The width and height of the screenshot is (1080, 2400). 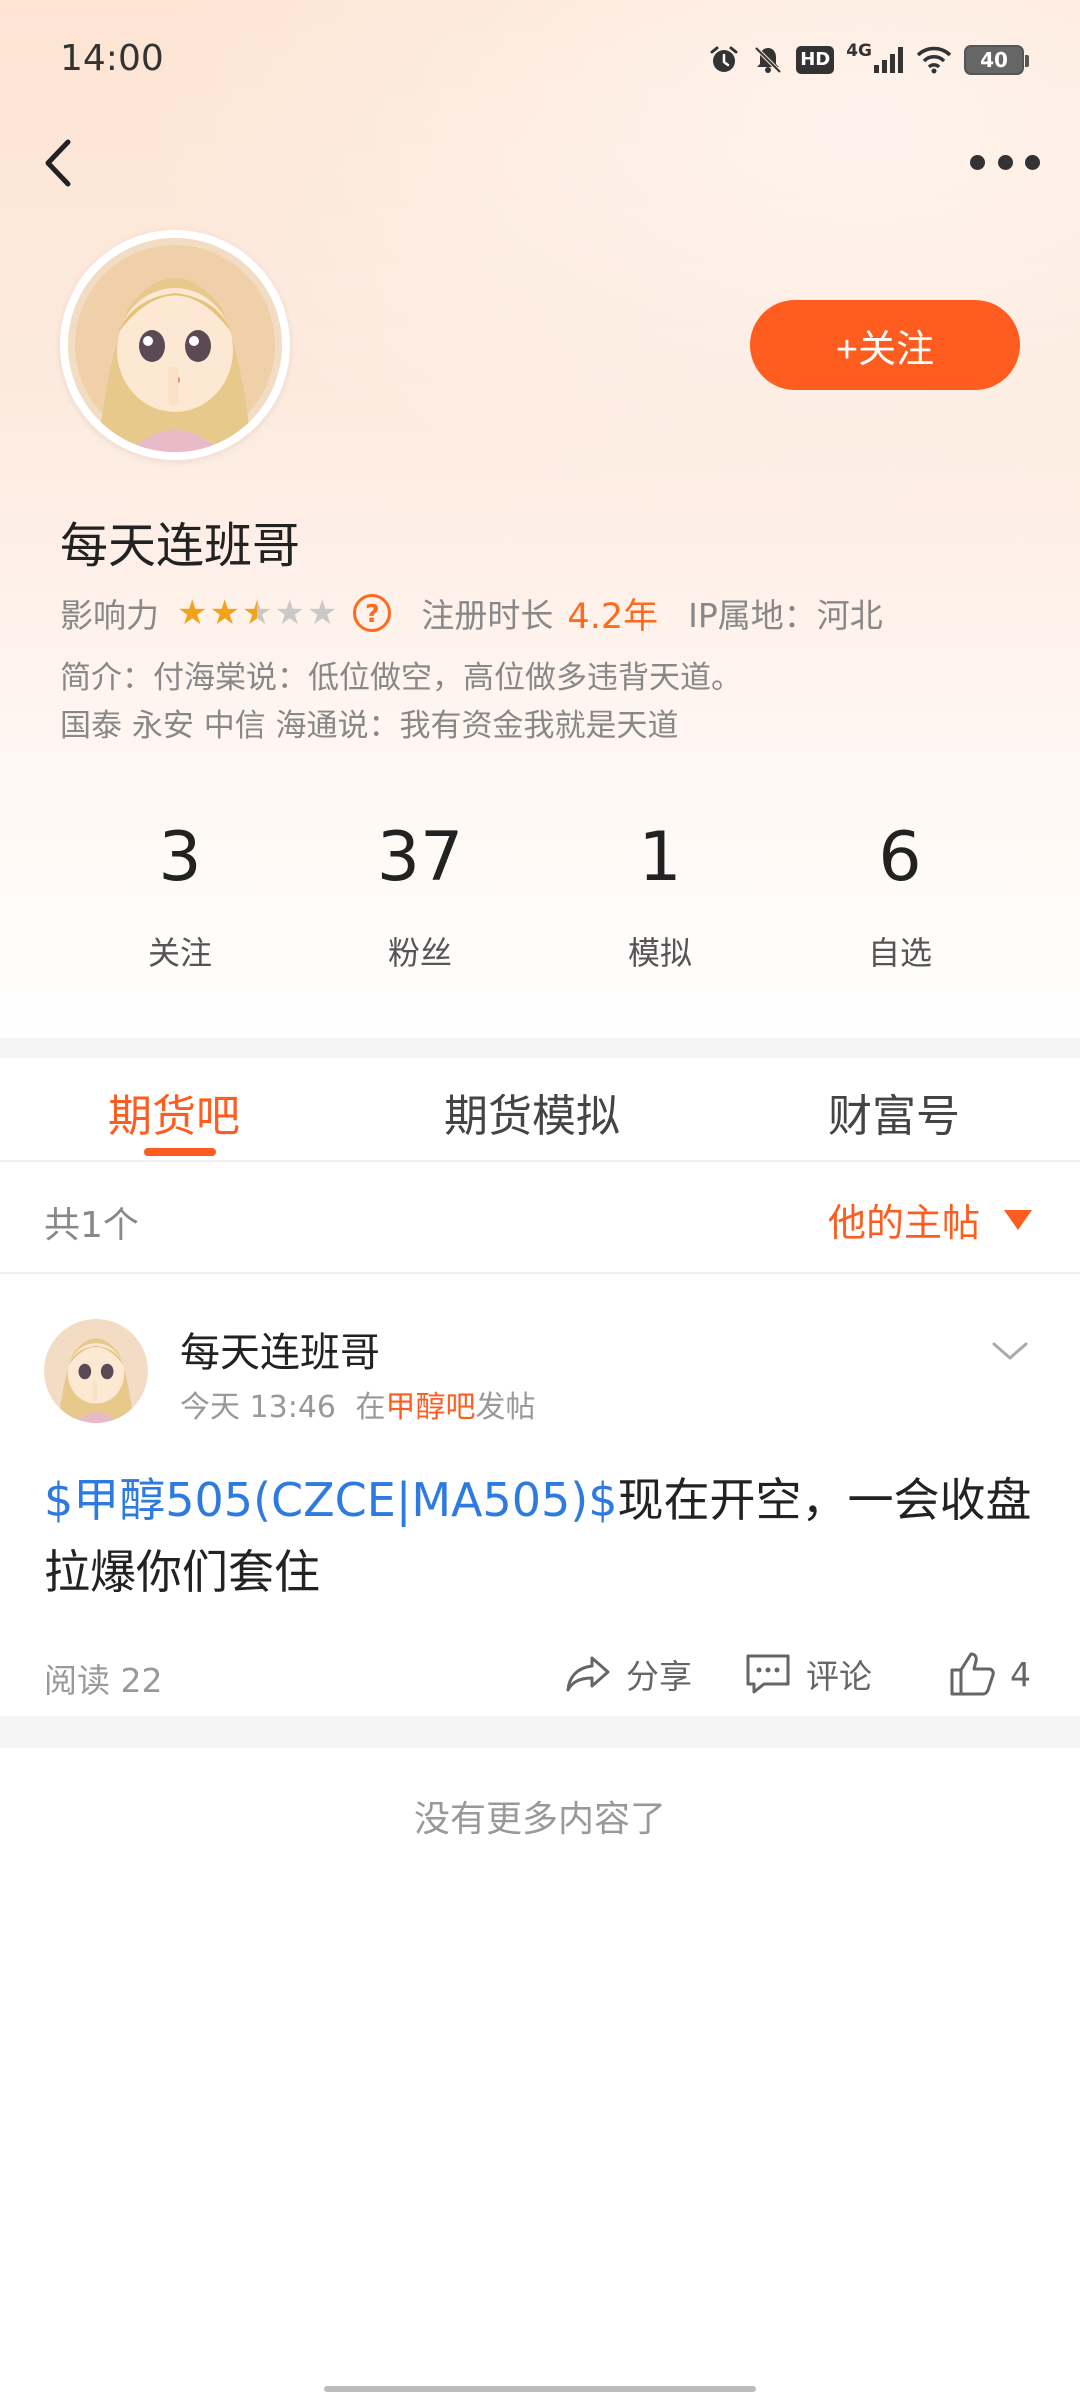 I want to click on post-author-avatar, so click(x=96, y=1371).